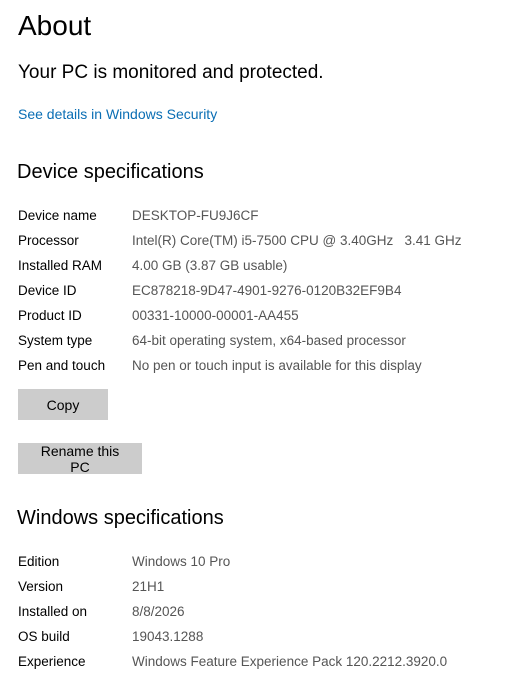 The width and height of the screenshot is (526, 674). I want to click on spec-label: Installed on, so click(53, 611).